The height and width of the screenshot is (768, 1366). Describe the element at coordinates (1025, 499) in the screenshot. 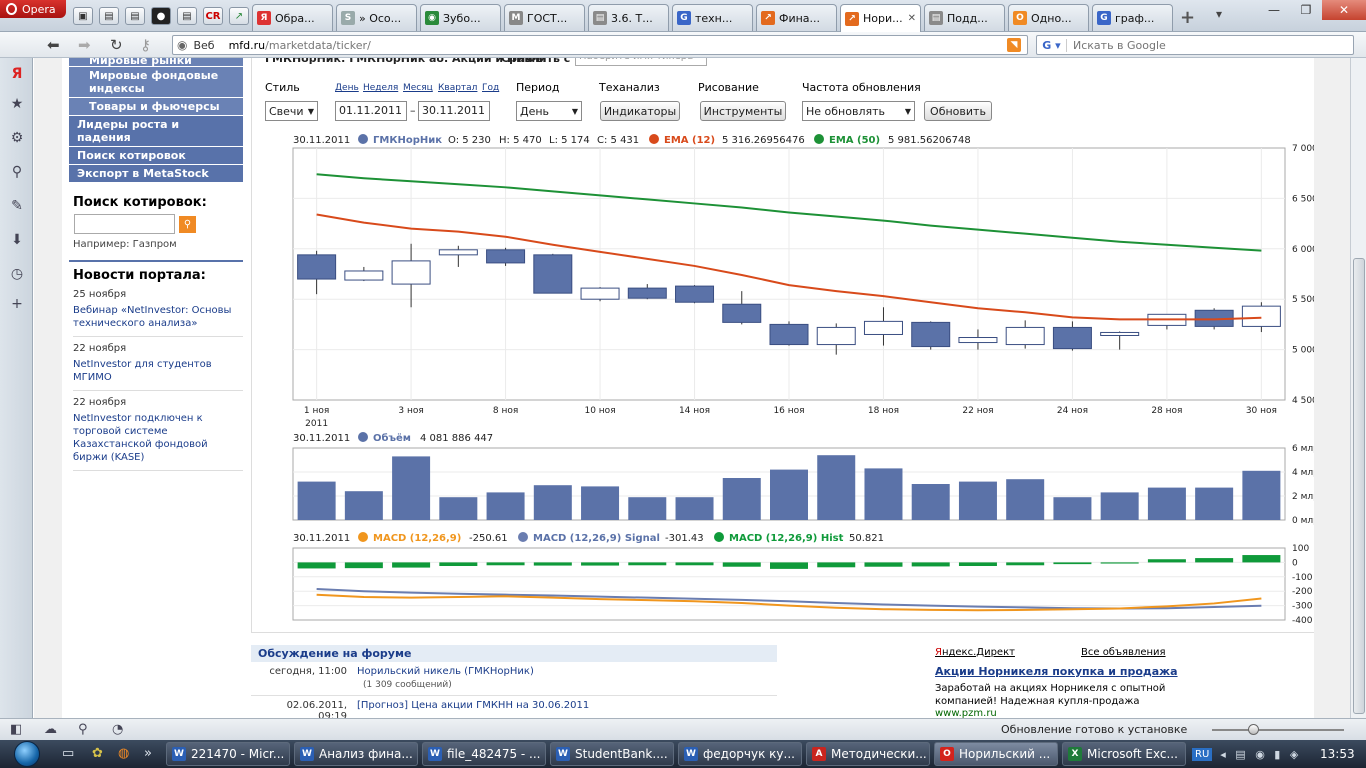

I see `volume-bar` at that location.